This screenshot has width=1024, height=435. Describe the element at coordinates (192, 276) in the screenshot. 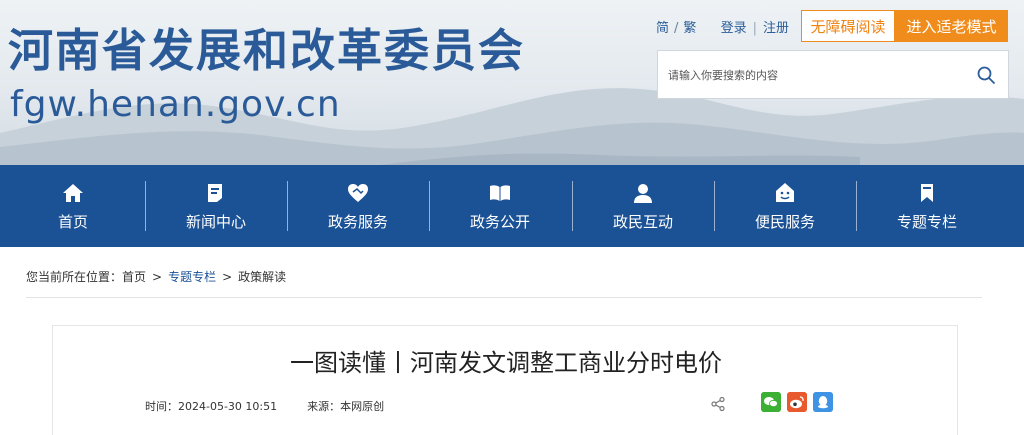

I see `breadcrumb-special: 专题专栏` at that location.